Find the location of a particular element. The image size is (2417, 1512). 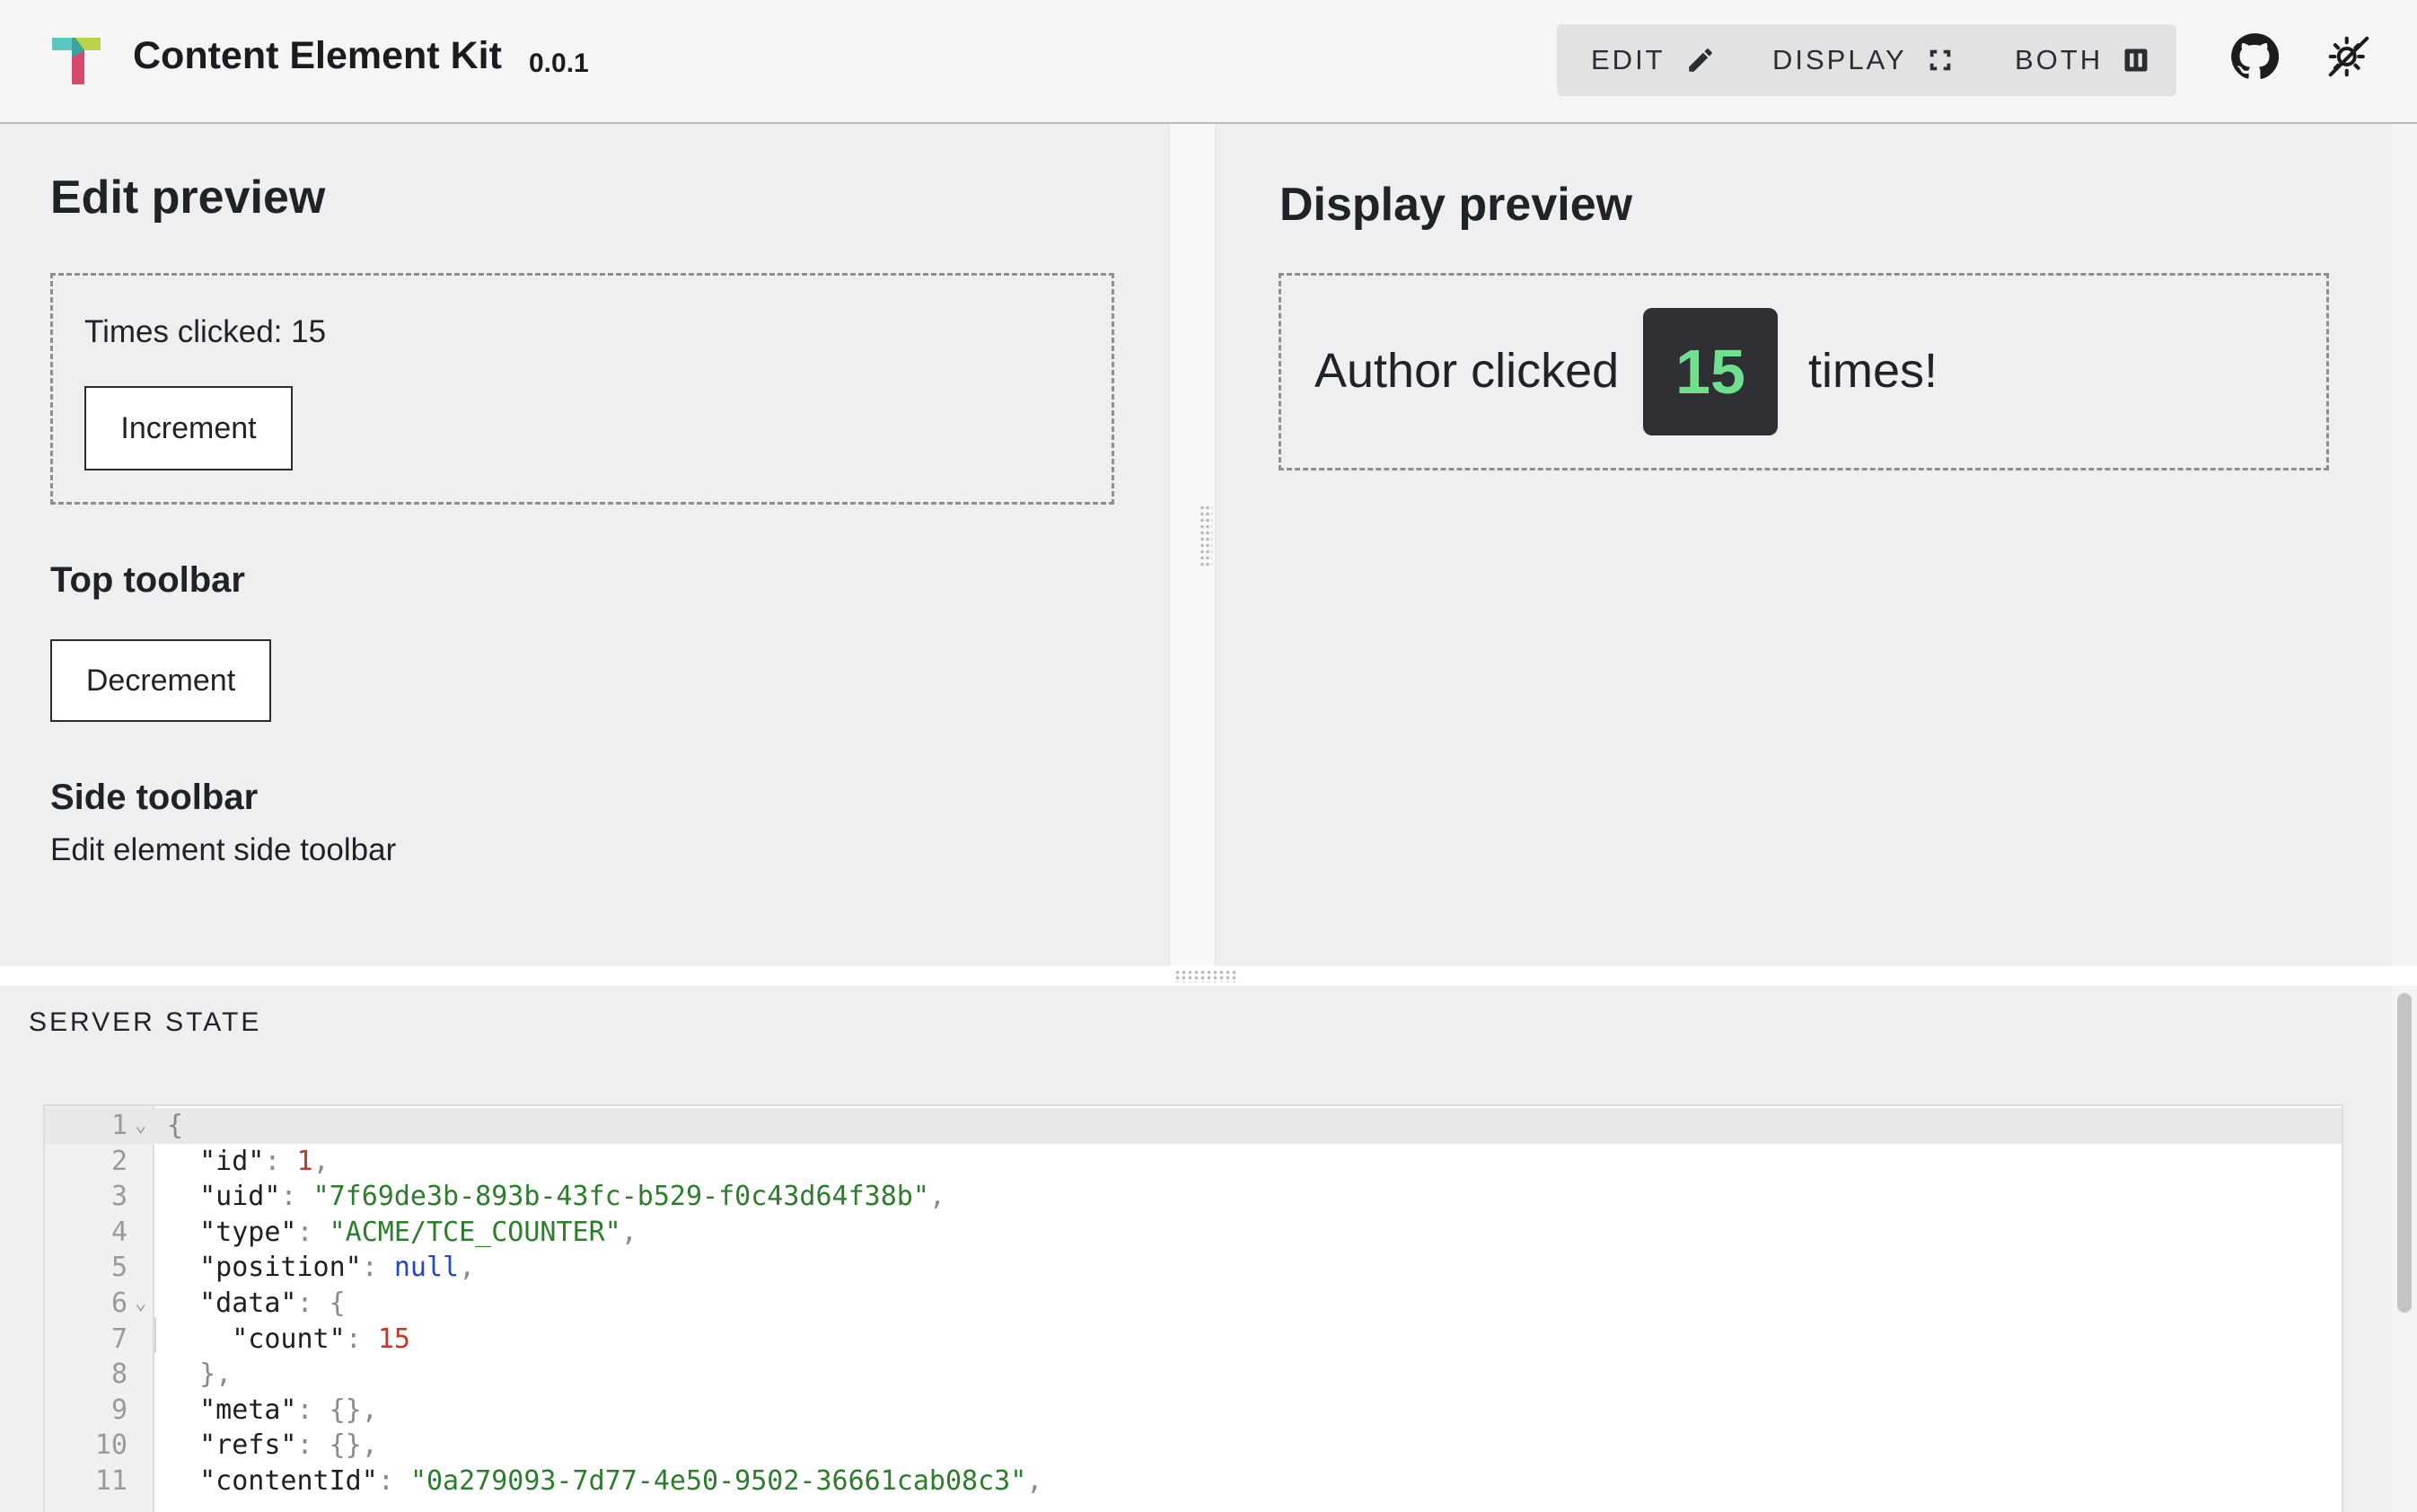

click-count-badge: 15 is located at coordinates (1710, 371).